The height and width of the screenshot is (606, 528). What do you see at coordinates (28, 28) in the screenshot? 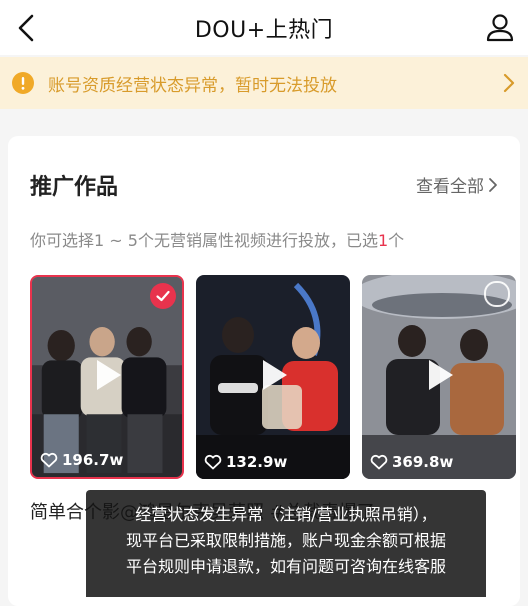
I see `back-arrow-icon` at bounding box center [28, 28].